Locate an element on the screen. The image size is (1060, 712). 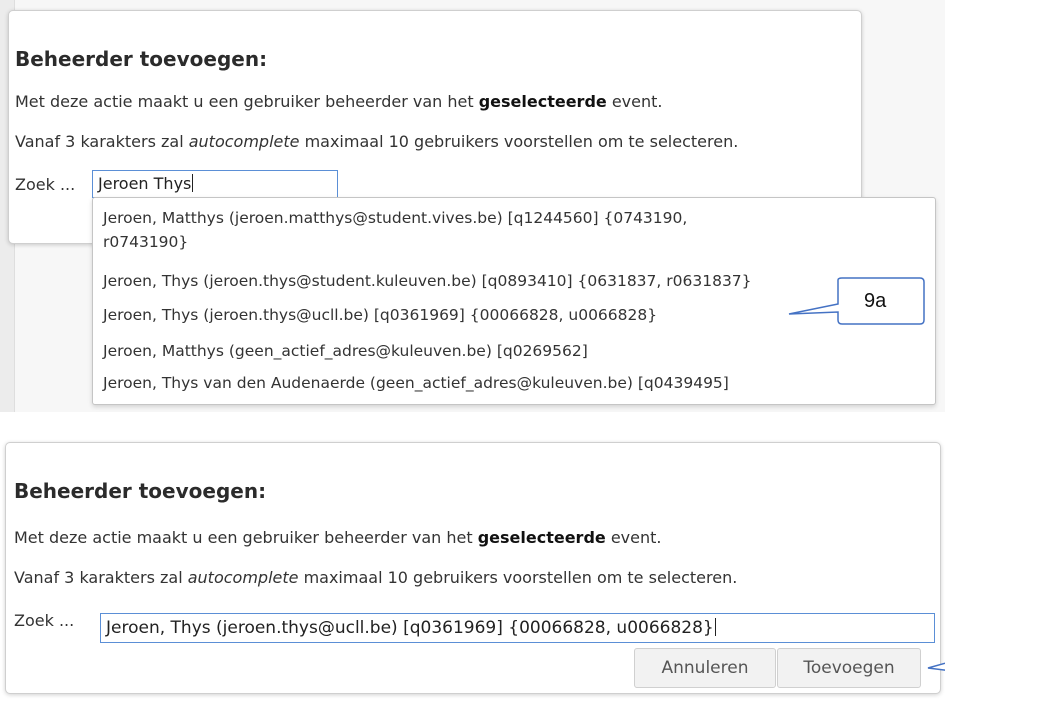
cancel-button: Annuleren is located at coordinates (705, 668).